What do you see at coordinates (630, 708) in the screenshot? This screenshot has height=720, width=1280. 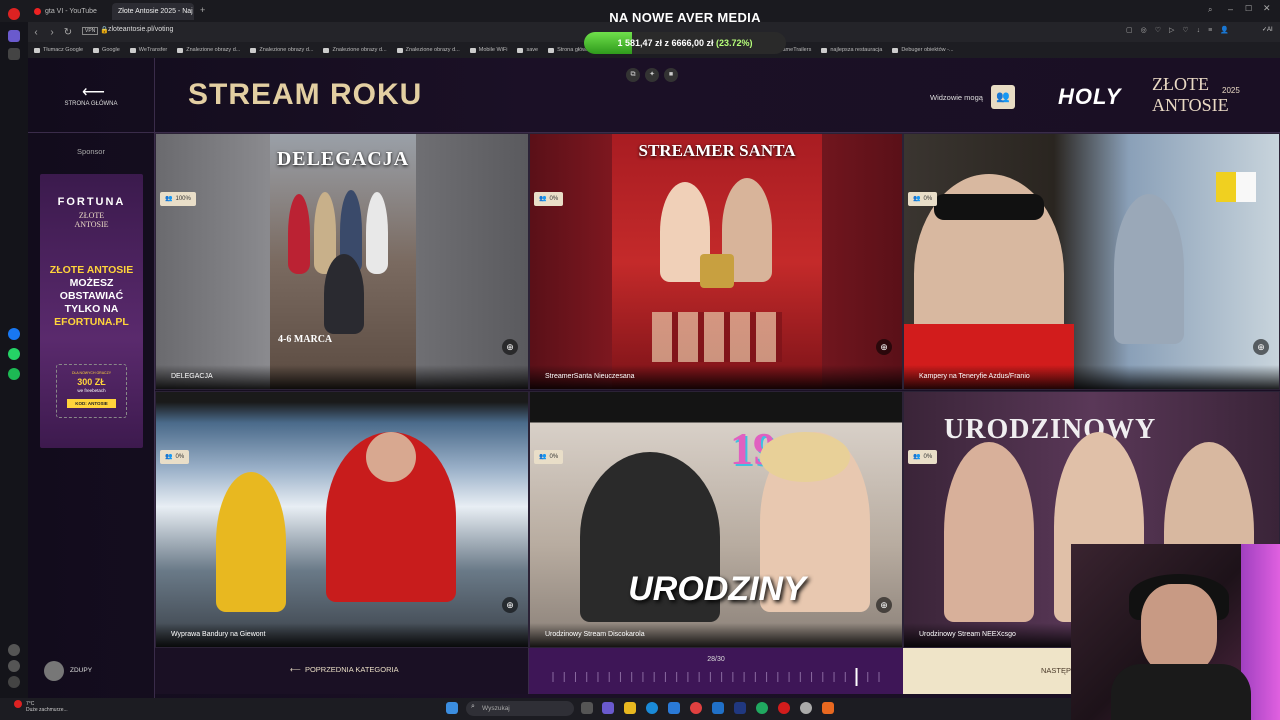 I see `file-explorer-icon` at bounding box center [630, 708].